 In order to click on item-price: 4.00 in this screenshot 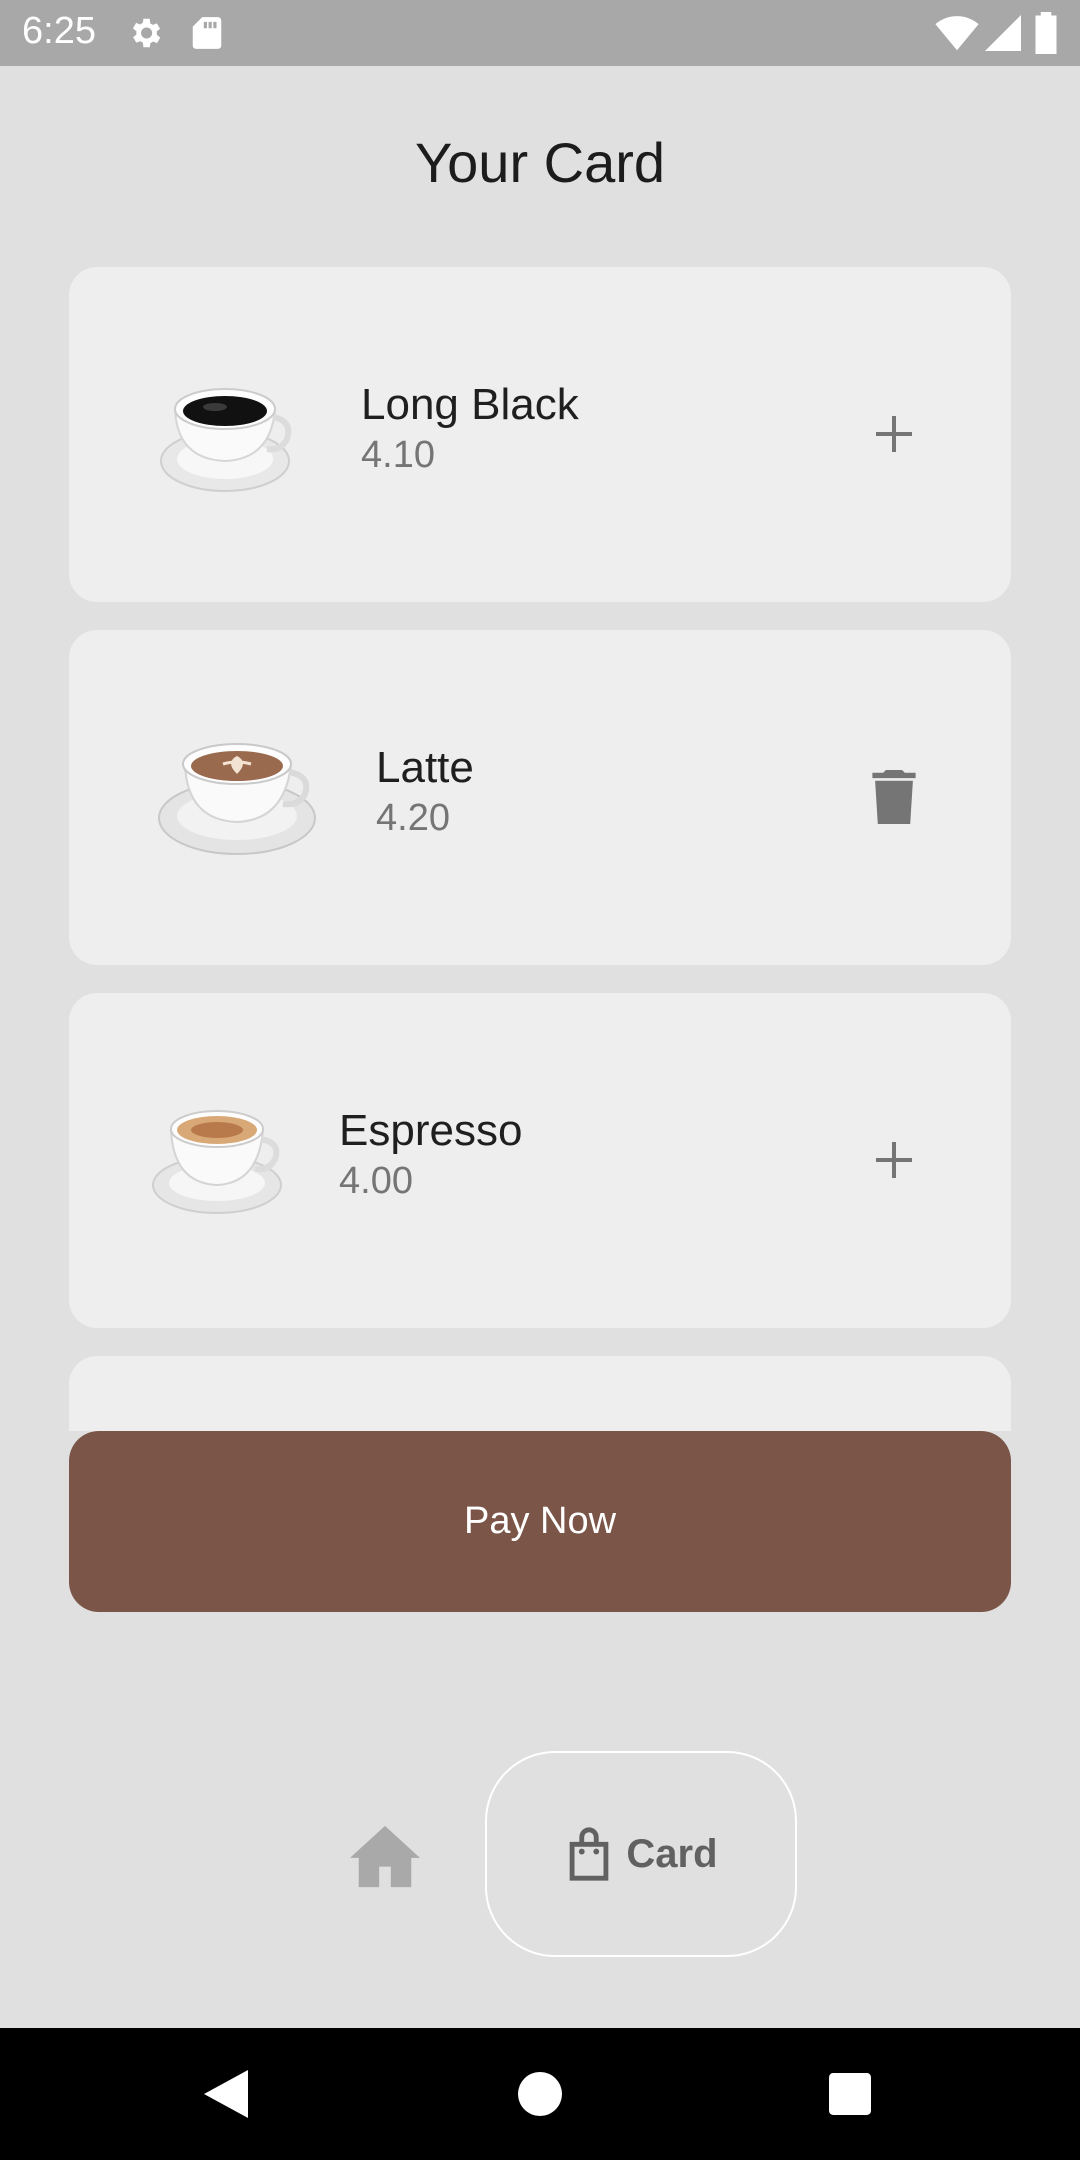, I will do `click(376, 1181)`.